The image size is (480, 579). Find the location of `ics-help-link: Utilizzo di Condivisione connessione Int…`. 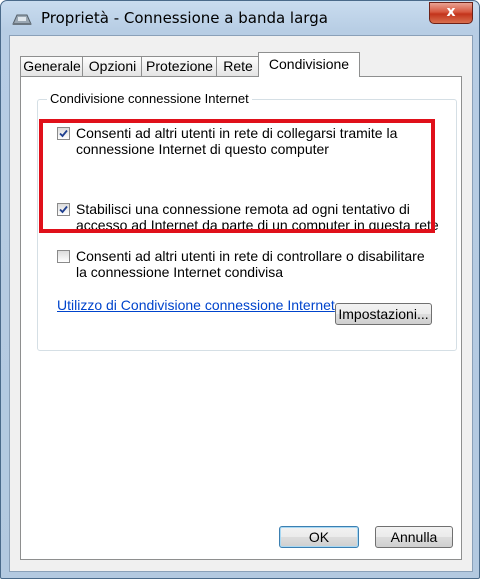

ics-help-link: Utilizzo di Condivisione connessione Int… is located at coordinates (196, 305).